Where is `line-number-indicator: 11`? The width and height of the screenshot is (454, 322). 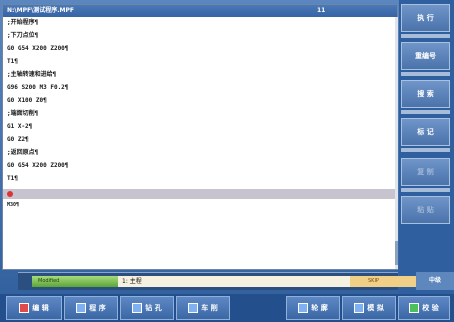 line-number-indicator: 11 is located at coordinates (321, 10).